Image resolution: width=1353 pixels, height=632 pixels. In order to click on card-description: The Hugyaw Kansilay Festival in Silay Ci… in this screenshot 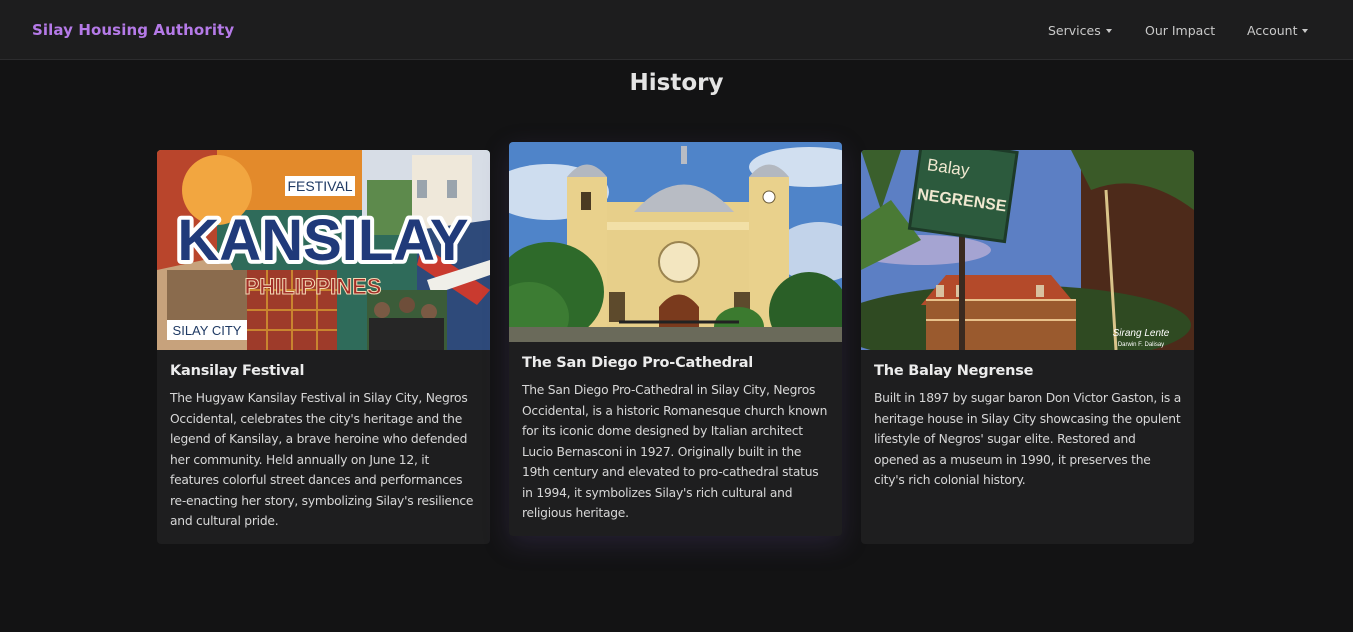, I will do `click(322, 459)`.